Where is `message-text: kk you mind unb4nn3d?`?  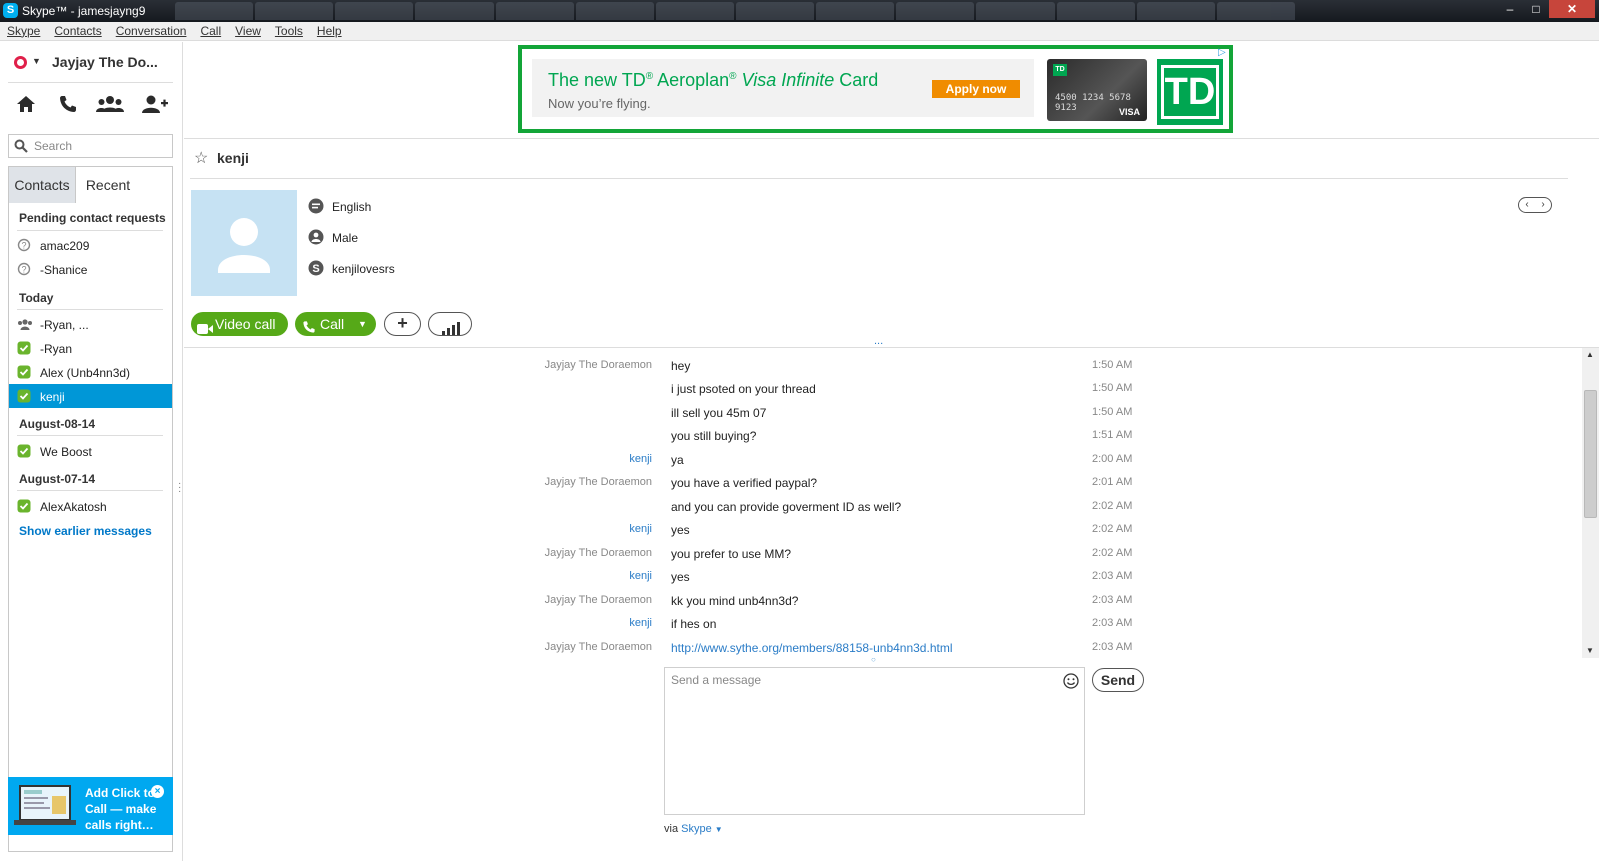 message-text: kk you mind unb4nn3d? is located at coordinates (735, 601).